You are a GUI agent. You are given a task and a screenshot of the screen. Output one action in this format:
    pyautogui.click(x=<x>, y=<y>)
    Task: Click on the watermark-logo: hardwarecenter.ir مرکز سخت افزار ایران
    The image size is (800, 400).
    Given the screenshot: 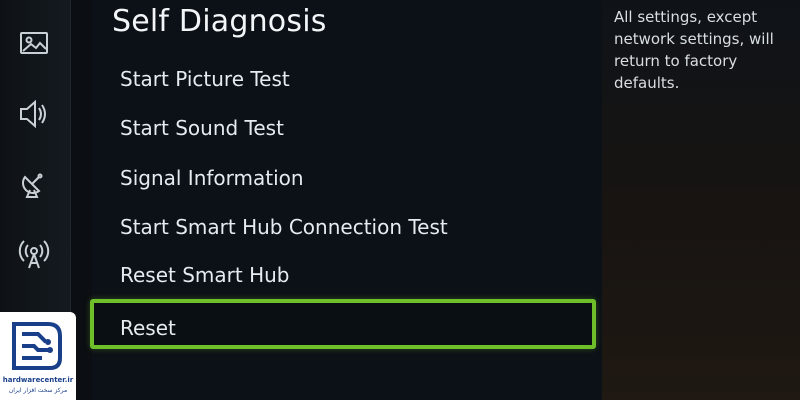 What is the action you would take?
    pyautogui.click(x=38, y=356)
    